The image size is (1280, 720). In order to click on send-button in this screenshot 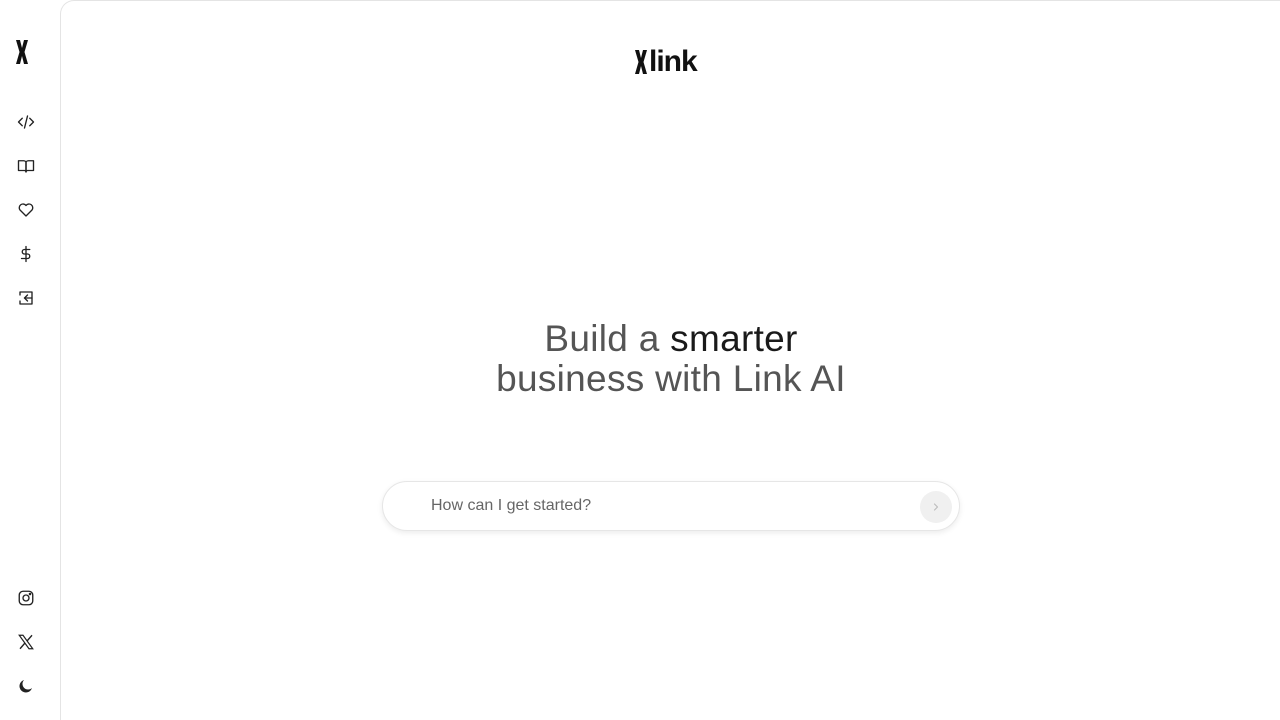, I will do `click(936, 507)`.